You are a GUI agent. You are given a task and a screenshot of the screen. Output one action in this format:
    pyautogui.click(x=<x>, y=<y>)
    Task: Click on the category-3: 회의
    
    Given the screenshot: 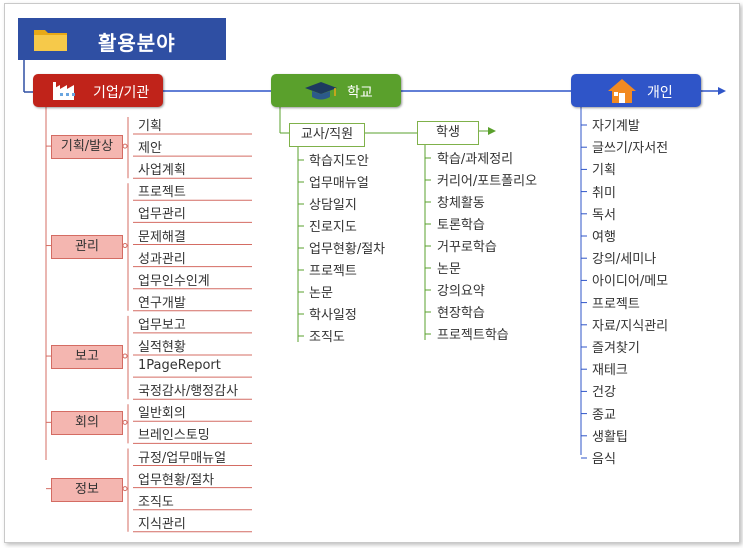 What is the action you would take?
    pyautogui.click(x=87, y=423)
    